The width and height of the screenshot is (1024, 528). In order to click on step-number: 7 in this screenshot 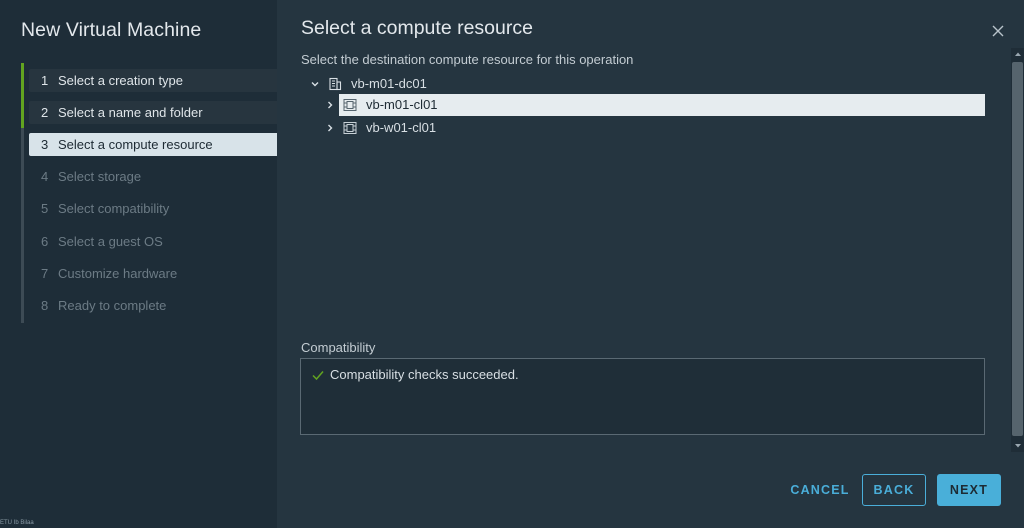, I will do `click(45, 273)`.